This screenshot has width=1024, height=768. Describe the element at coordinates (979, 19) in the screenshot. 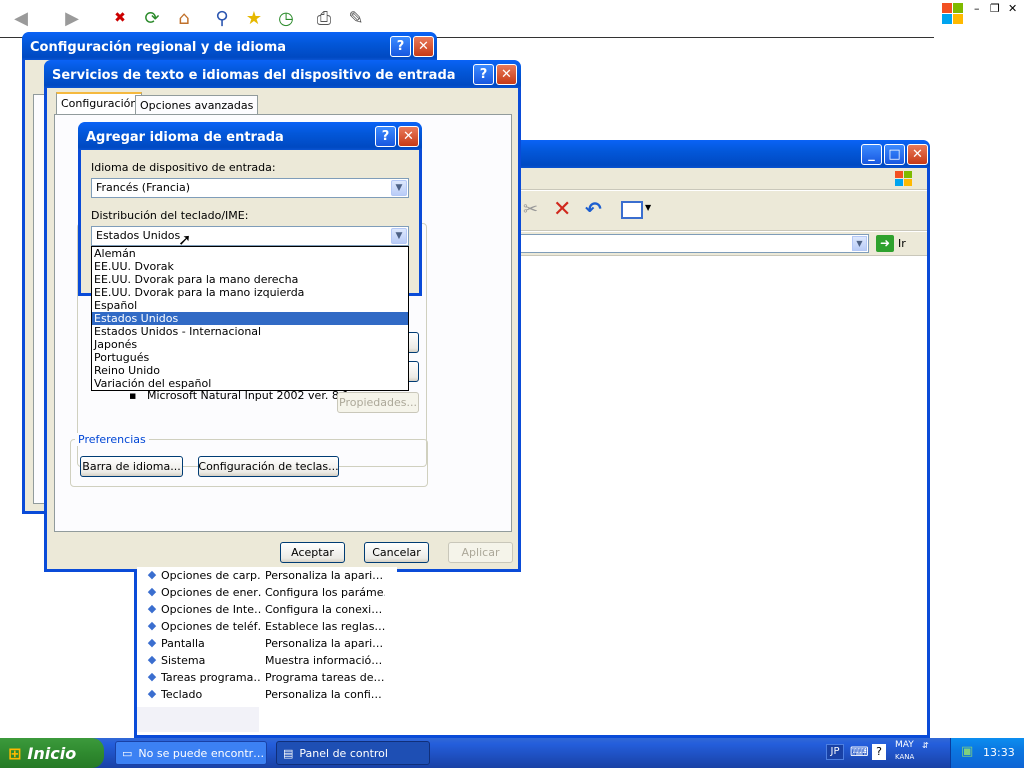

I see `browser-window-controls: – ❐ ✕` at that location.